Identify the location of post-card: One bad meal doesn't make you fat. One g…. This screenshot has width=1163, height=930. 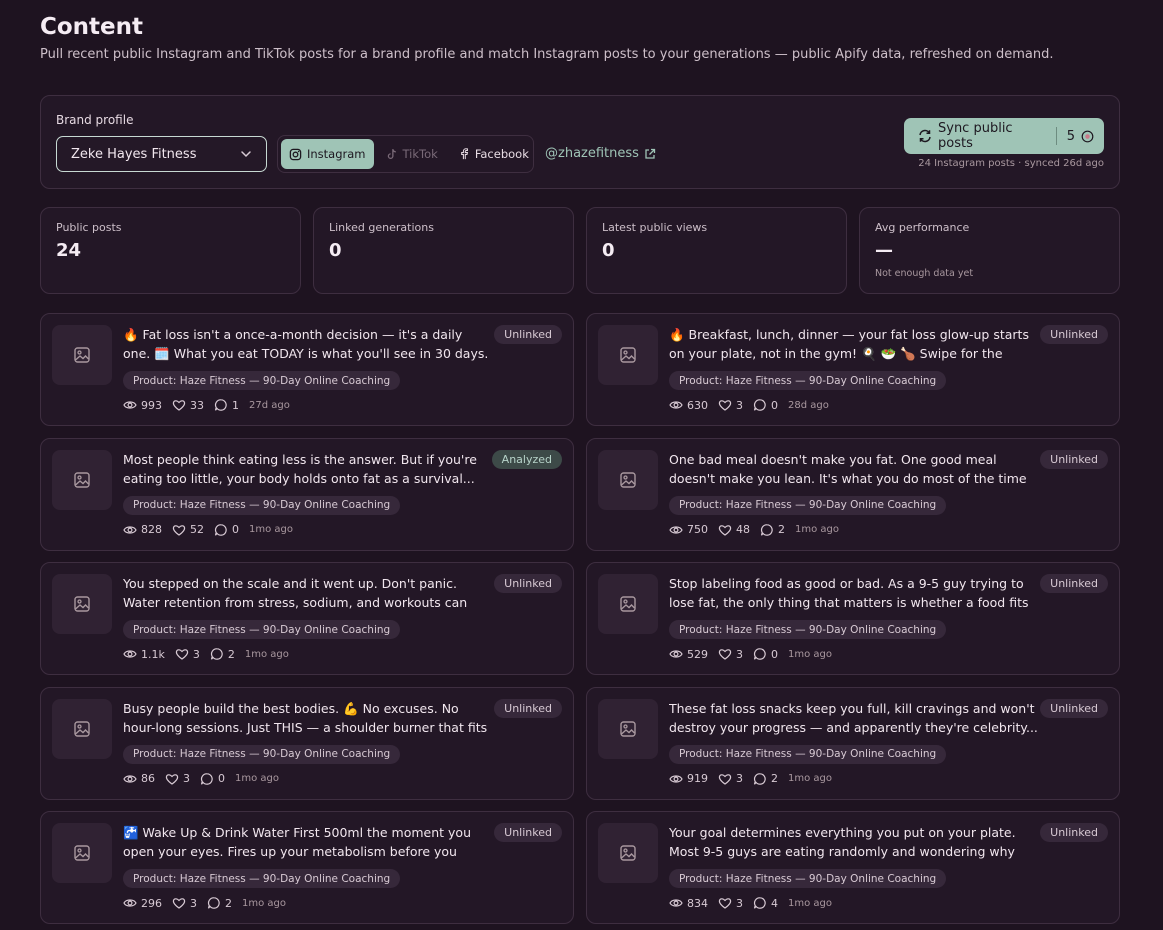
(853, 494).